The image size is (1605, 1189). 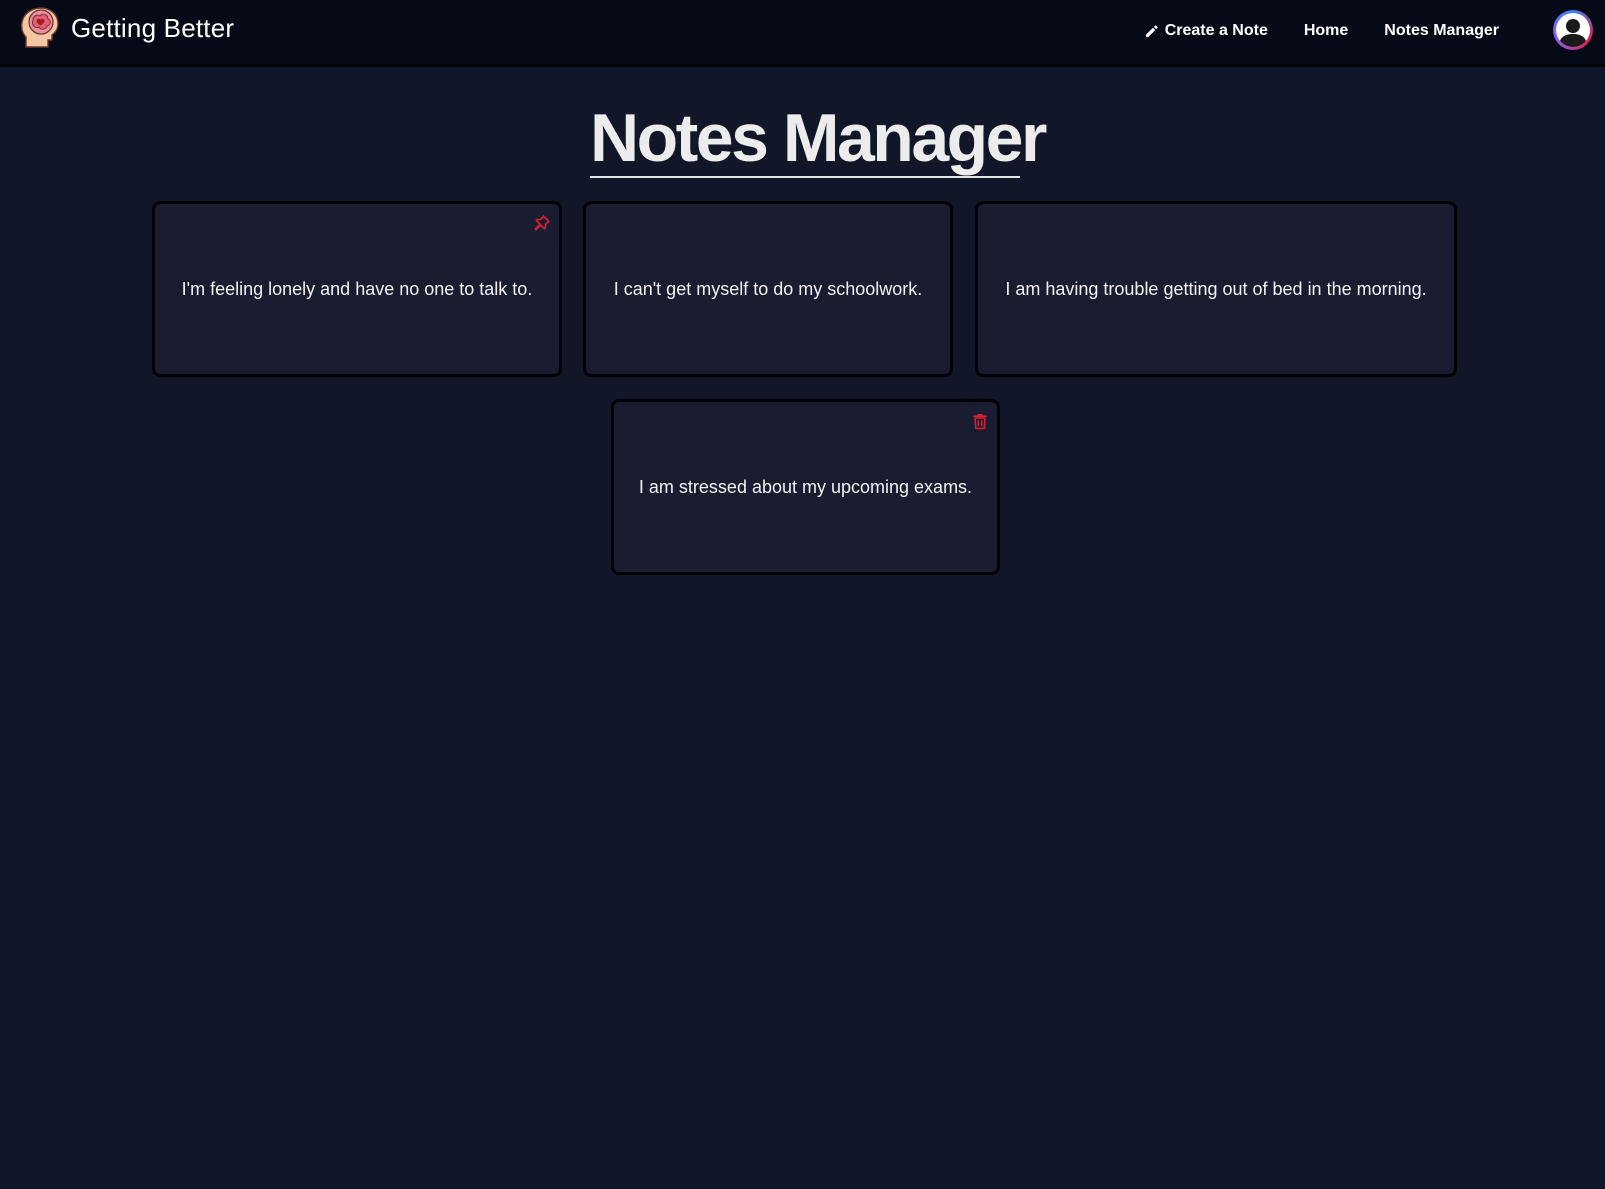 What do you see at coordinates (542, 223) in the screenshot?
I see `pin-icon` at bounding box center [542, 223].